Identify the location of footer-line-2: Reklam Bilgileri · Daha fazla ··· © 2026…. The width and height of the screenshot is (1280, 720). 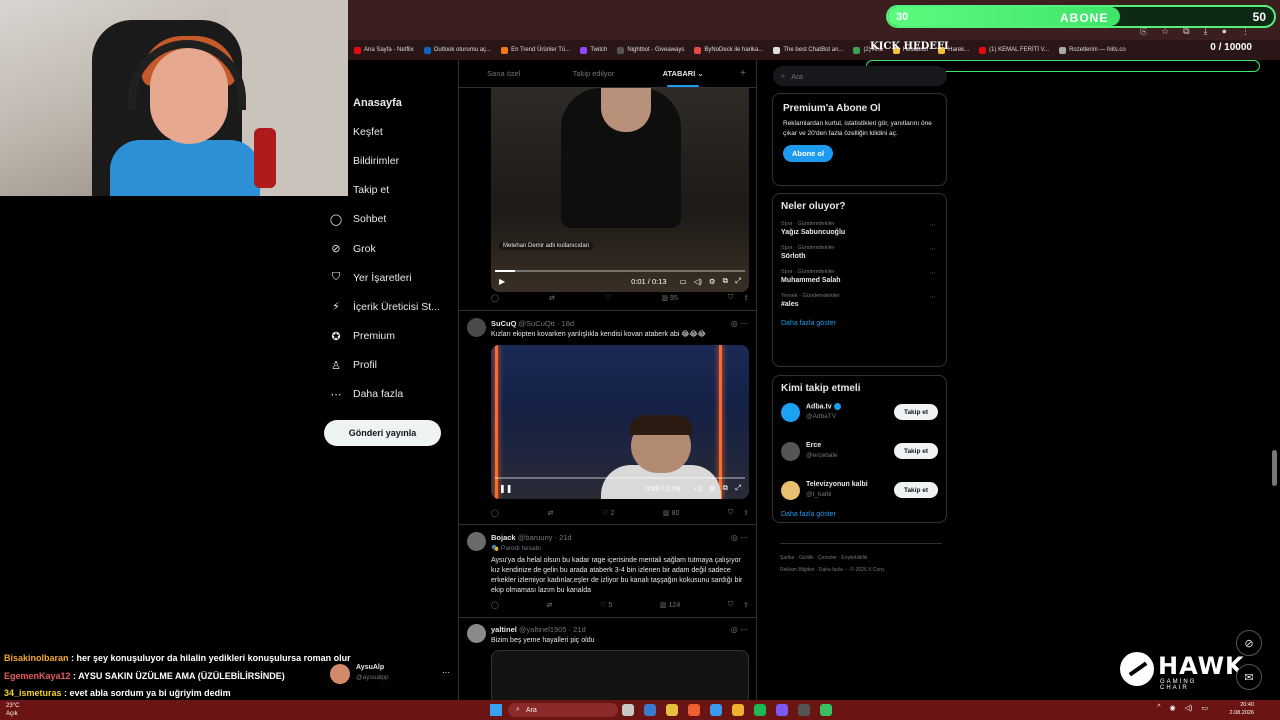
(861, 570).